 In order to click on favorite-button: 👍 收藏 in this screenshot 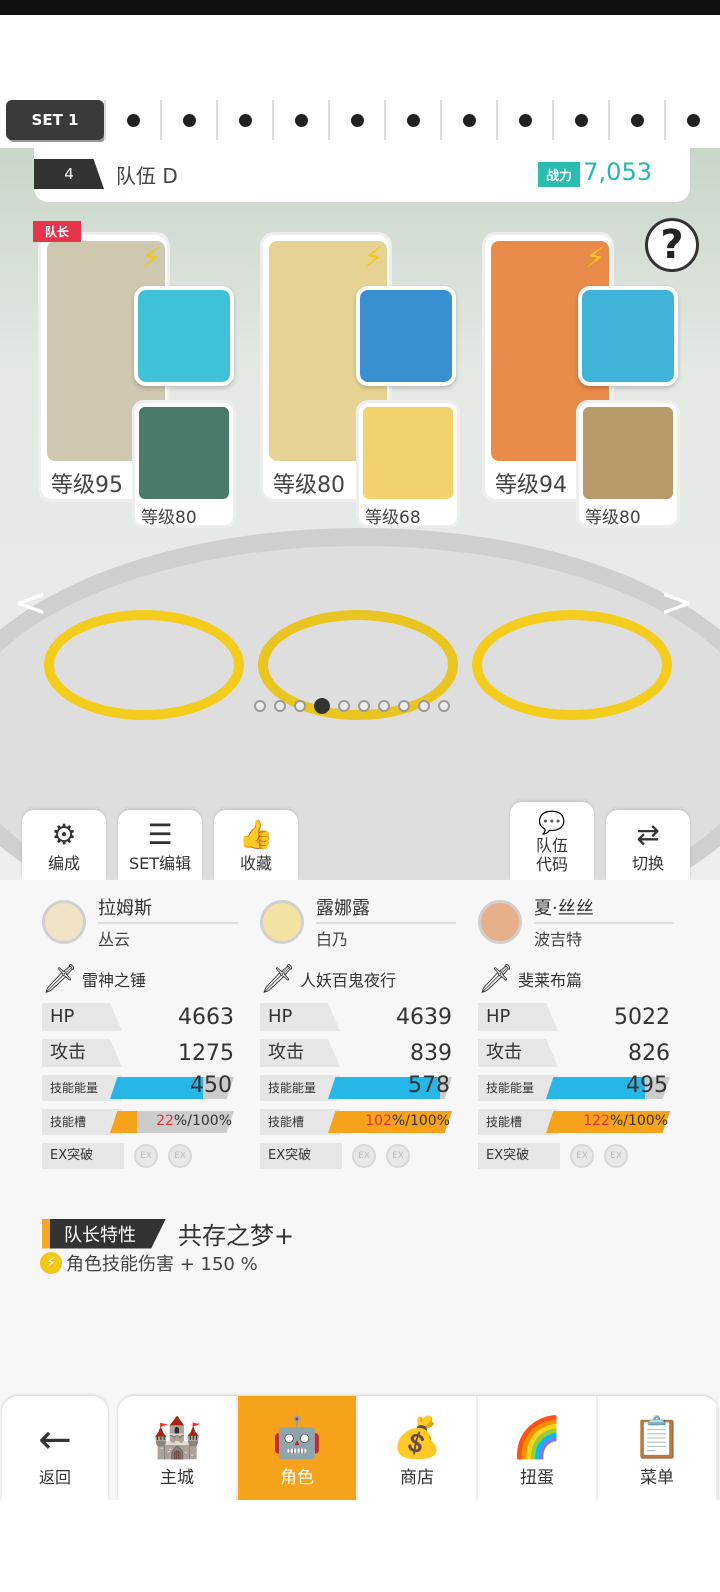, I will do `click(256, 845)`.